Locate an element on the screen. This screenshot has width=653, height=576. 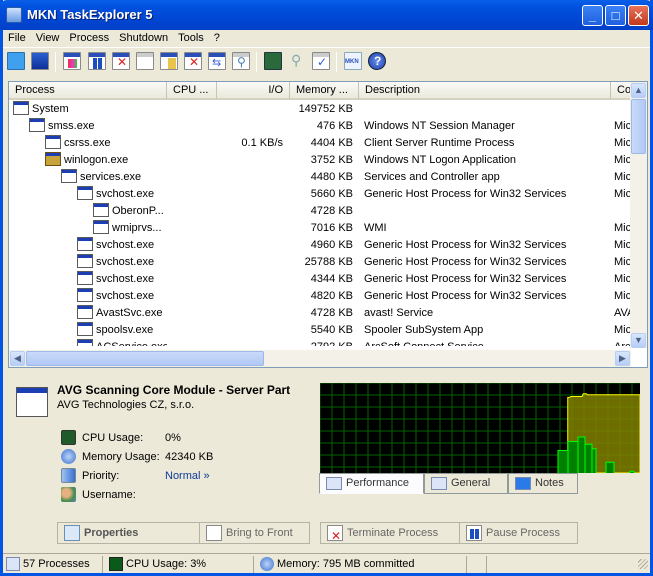
properties-button: Properties is located at coordinates (128, 533).